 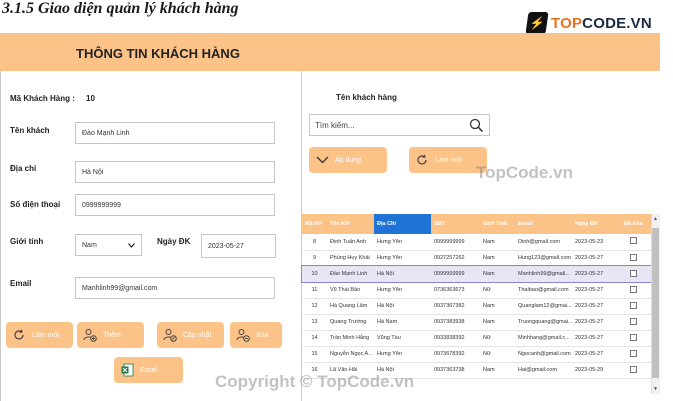 What do you see at coordinates (655, 389) in the screenshot?
I see `scroll-down-icon: ▼` at bounding box center [655, 389].